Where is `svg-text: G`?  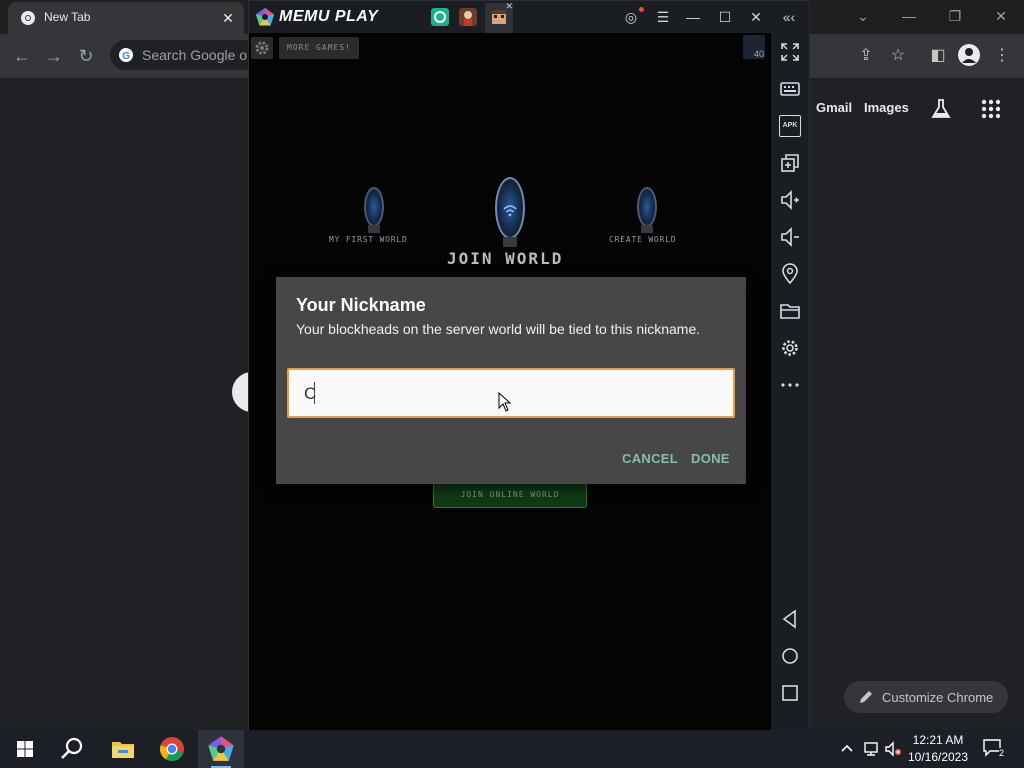
svg-text: G is located at coordinates (126, 56).